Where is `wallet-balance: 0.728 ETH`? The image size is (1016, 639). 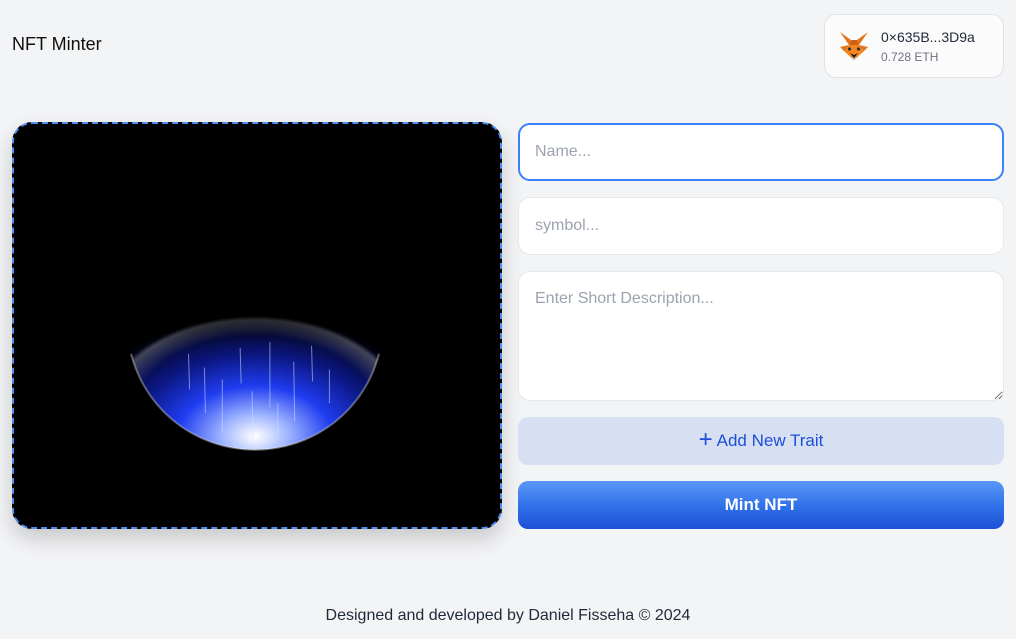
wallet-balance: 0.728 ETH is located at coordinates (910, 56).